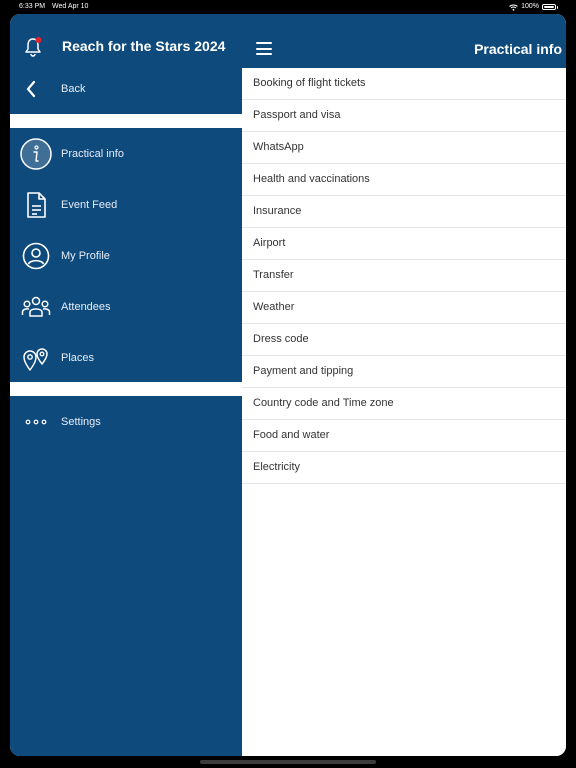  Describe the element at coordinates (126, 307) in the screenshot. I see `sidebar-item-attendees: Attendees` at that location.